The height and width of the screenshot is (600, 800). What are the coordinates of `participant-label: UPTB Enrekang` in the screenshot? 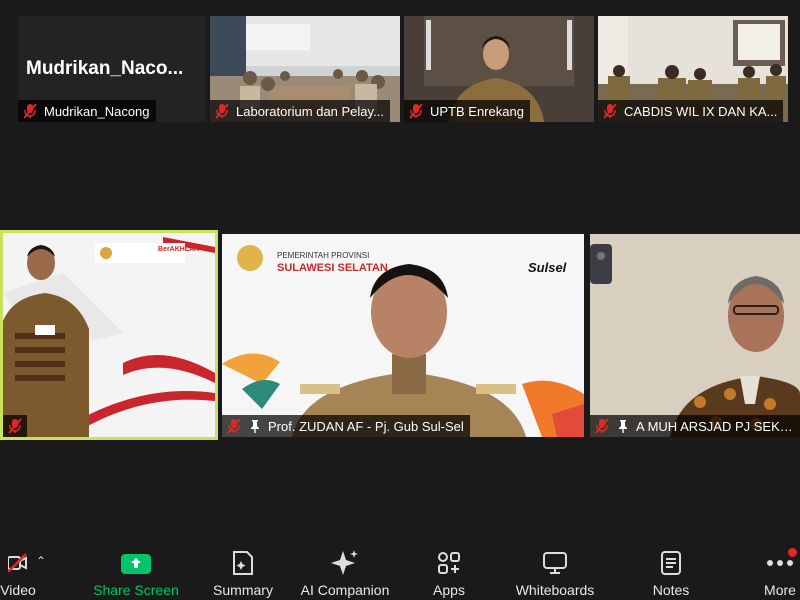 It's located at (467, 111).